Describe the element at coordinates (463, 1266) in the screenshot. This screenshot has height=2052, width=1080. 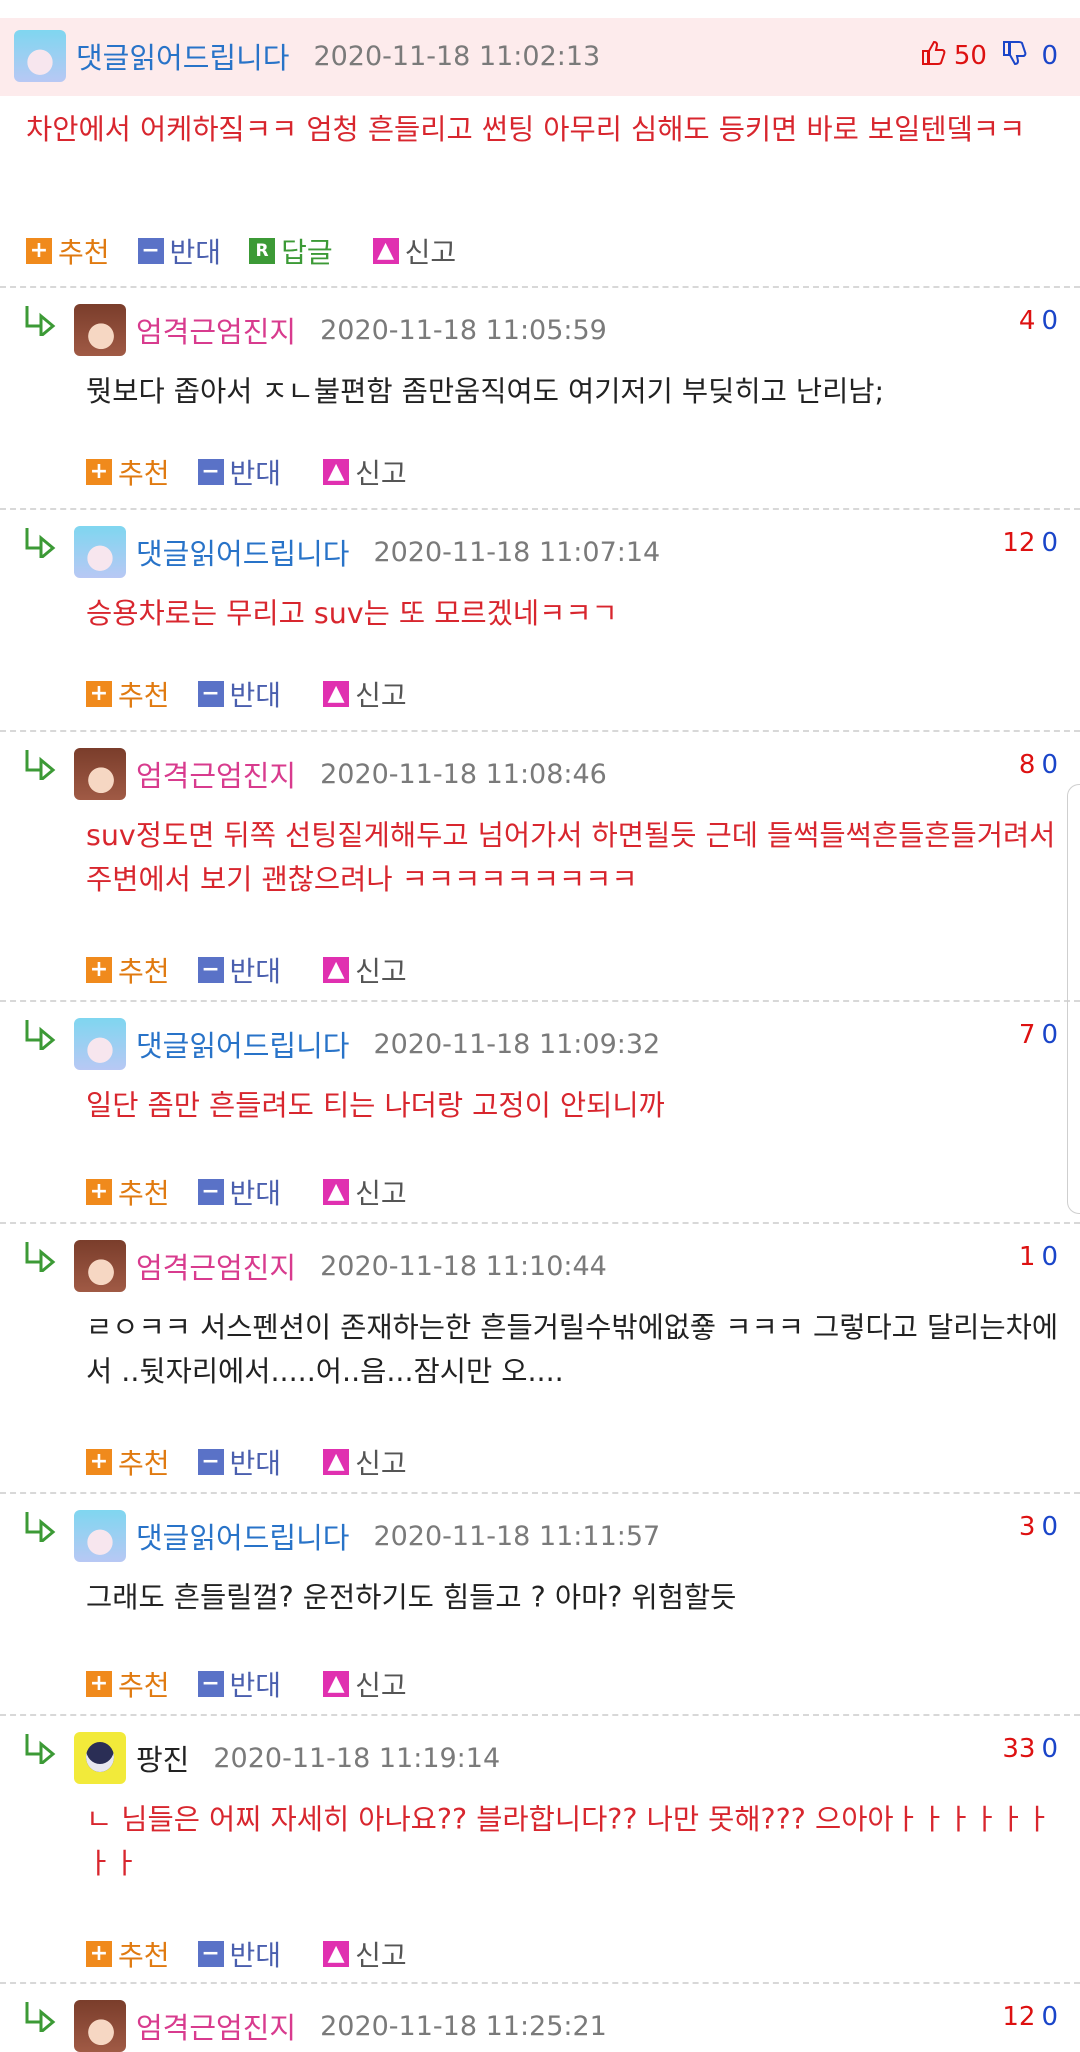
I see `comment-date: 2020-11-18 11:10:44` at that location.